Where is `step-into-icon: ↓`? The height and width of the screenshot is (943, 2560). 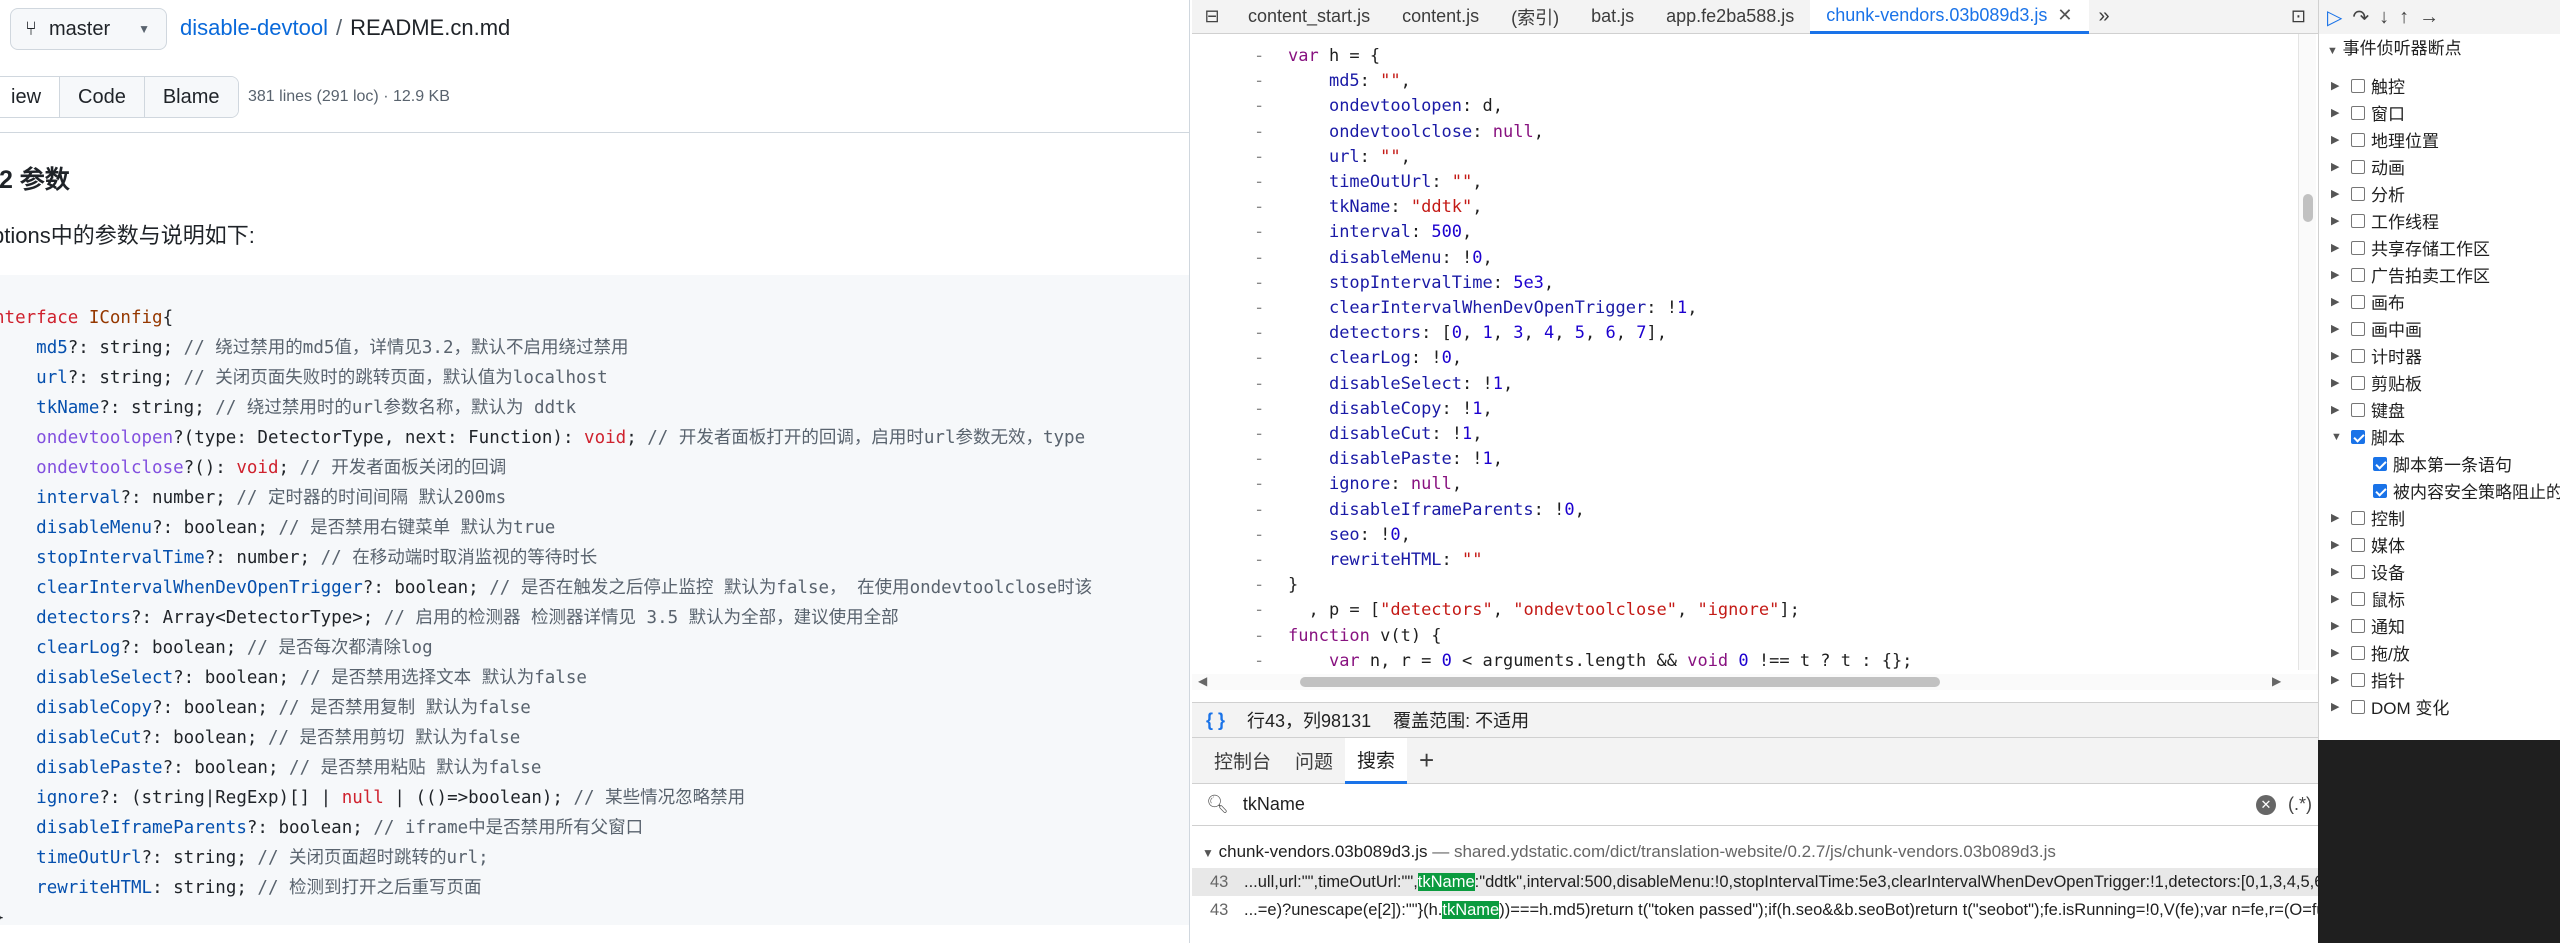
step-into-icon: ↓ is located at coordinates (2384, 17).